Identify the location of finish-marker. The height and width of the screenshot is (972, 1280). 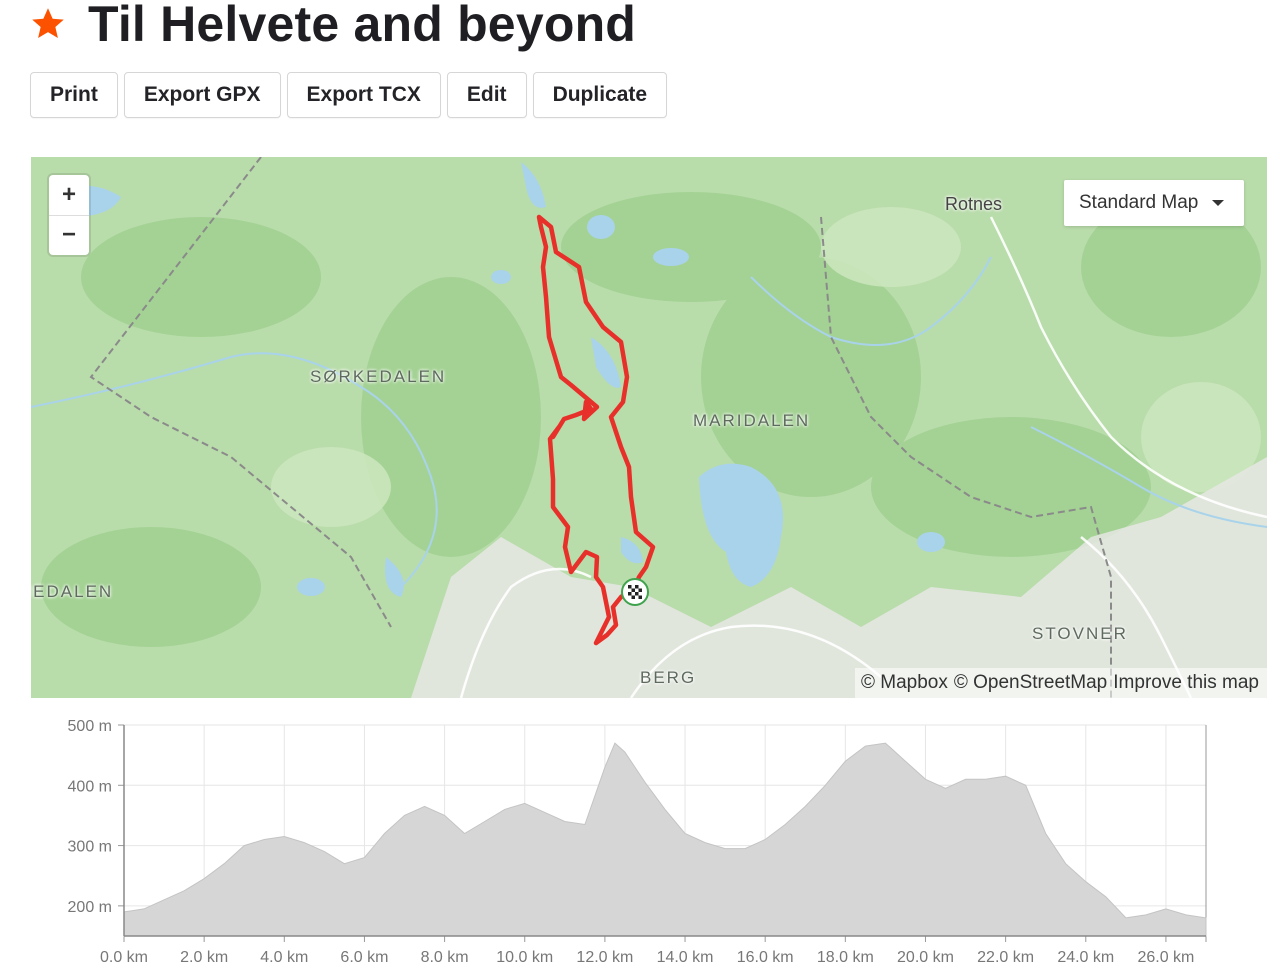
(635, 592).